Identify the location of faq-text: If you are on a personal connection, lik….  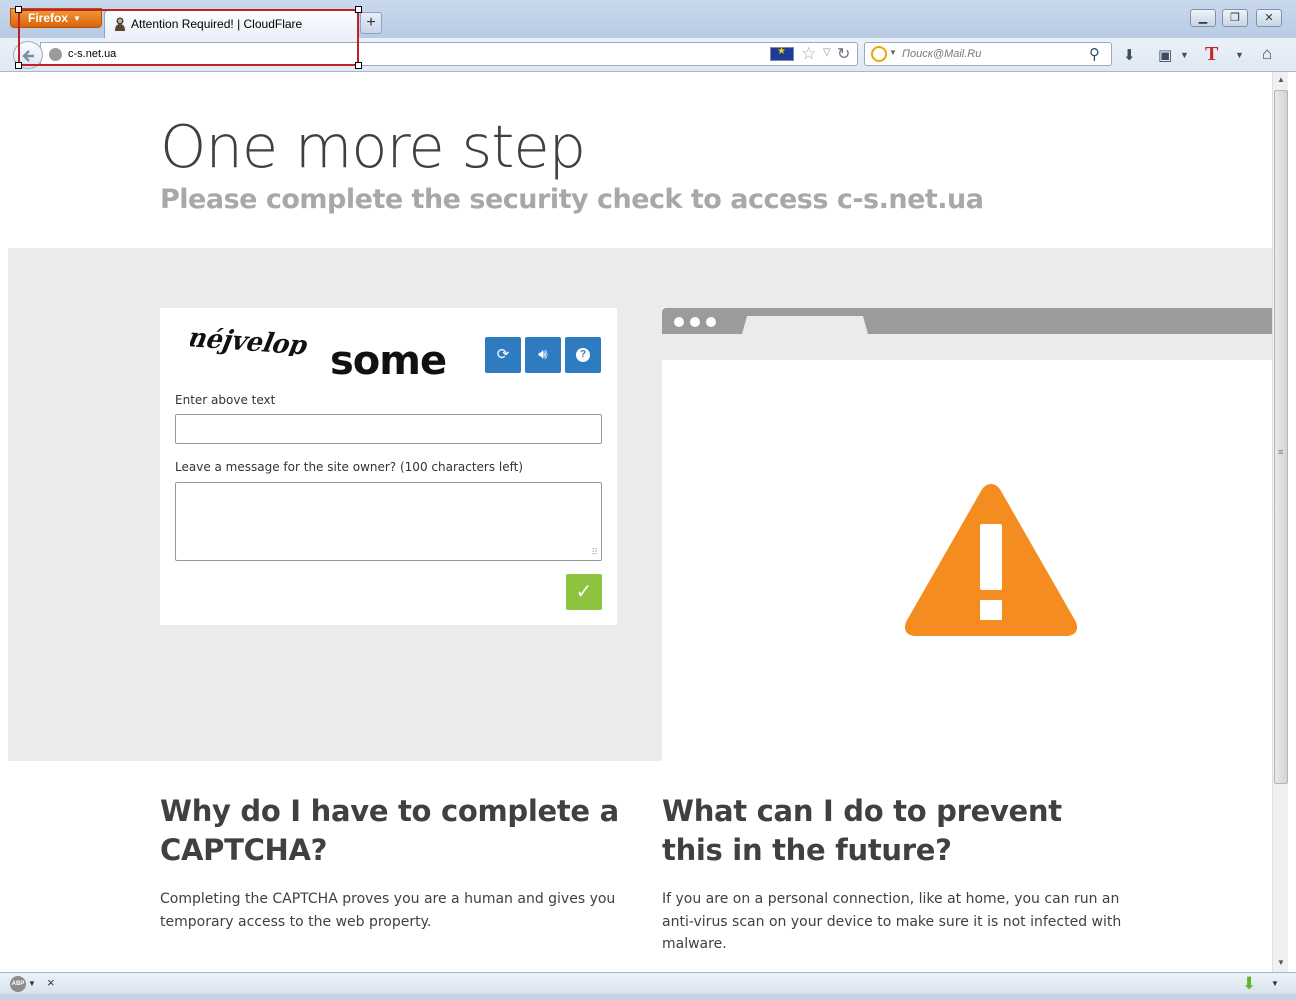
(892, 921).